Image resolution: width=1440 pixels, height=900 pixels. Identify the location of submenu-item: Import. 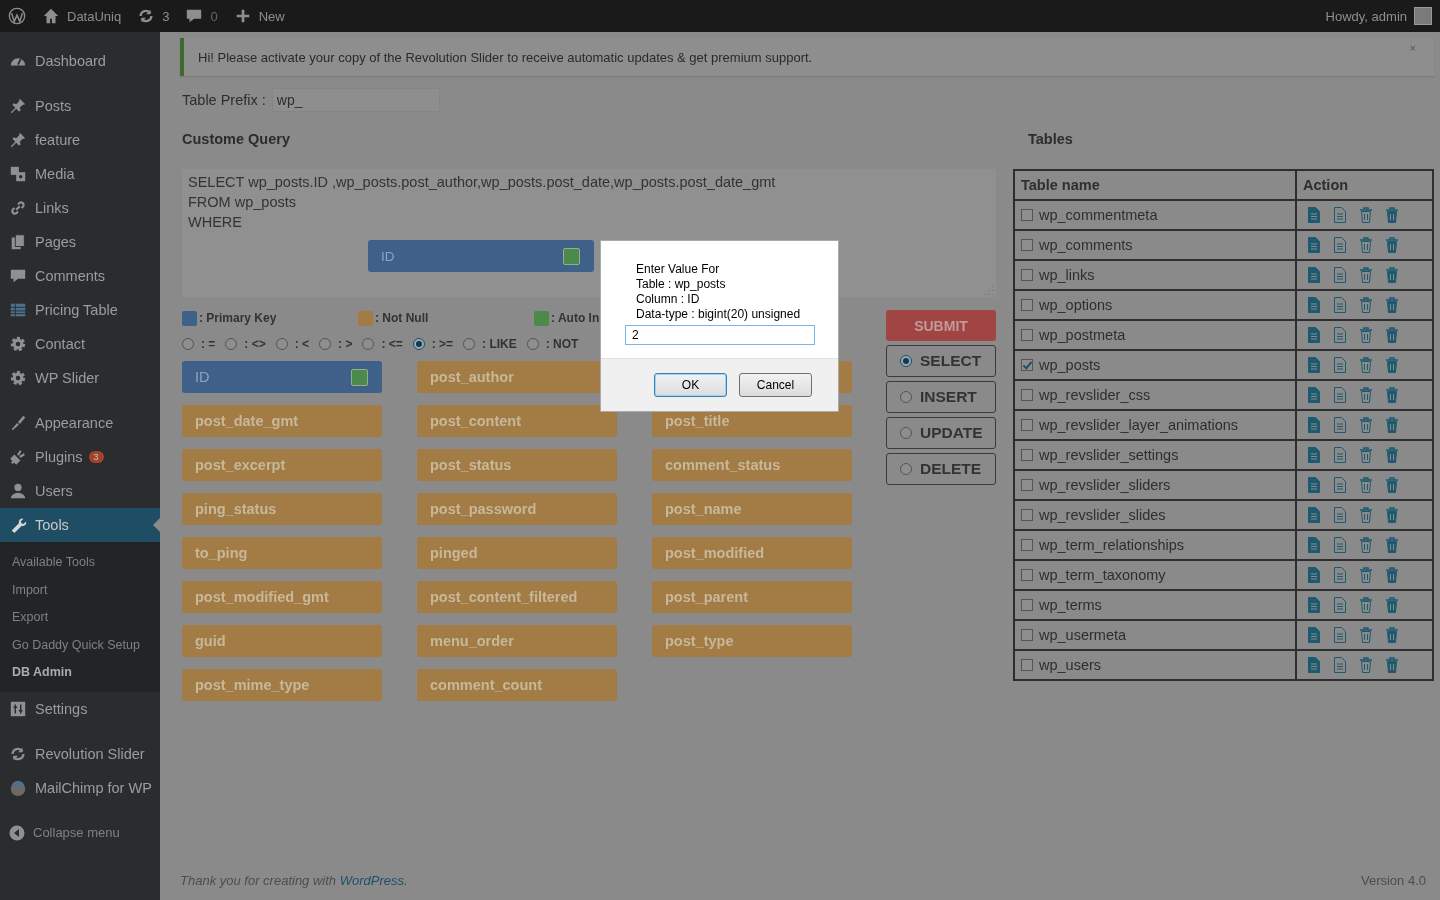
(80, 590).